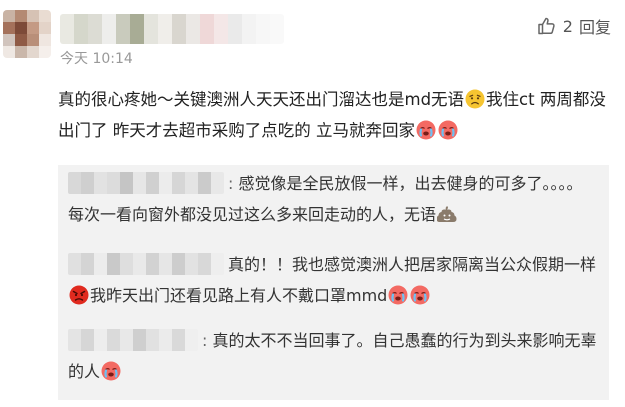  I want to click on shit-icon, so click(446, 213).